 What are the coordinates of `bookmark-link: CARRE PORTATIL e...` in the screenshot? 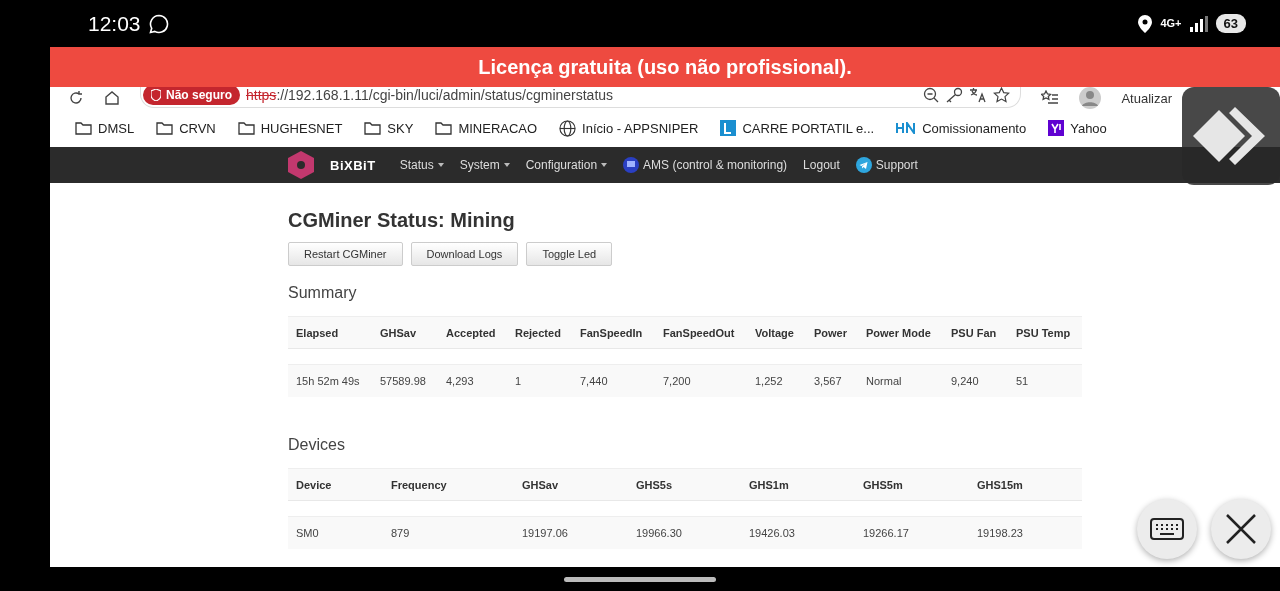 It's located at (797, 128).